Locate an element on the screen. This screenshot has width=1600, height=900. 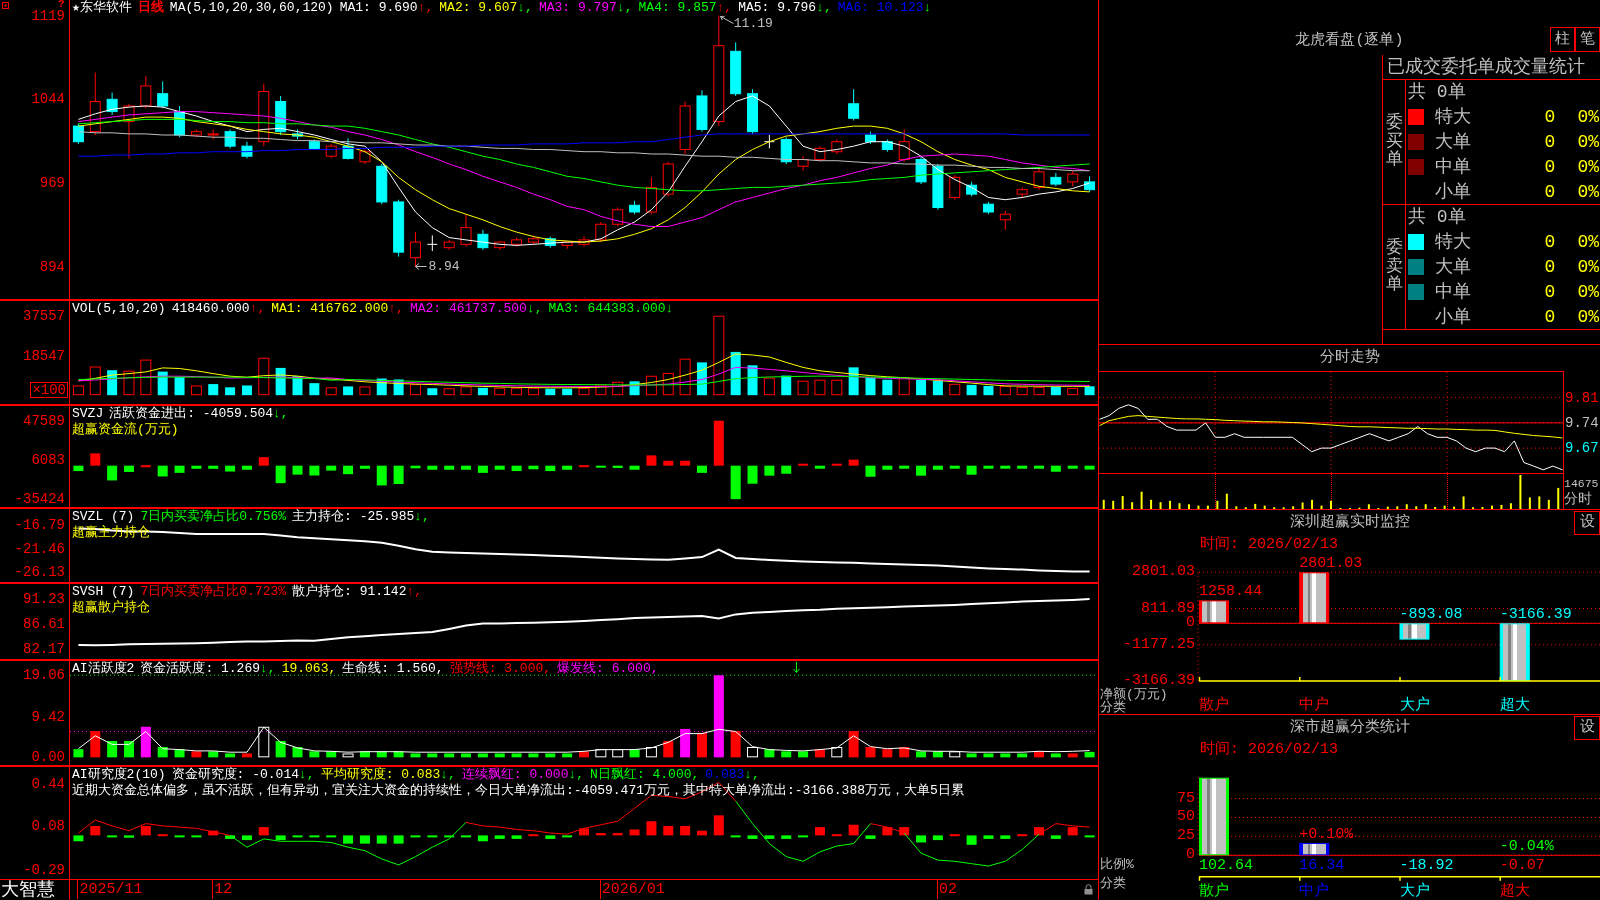
axis-label: -35424 is located at coordinates (39, 499).